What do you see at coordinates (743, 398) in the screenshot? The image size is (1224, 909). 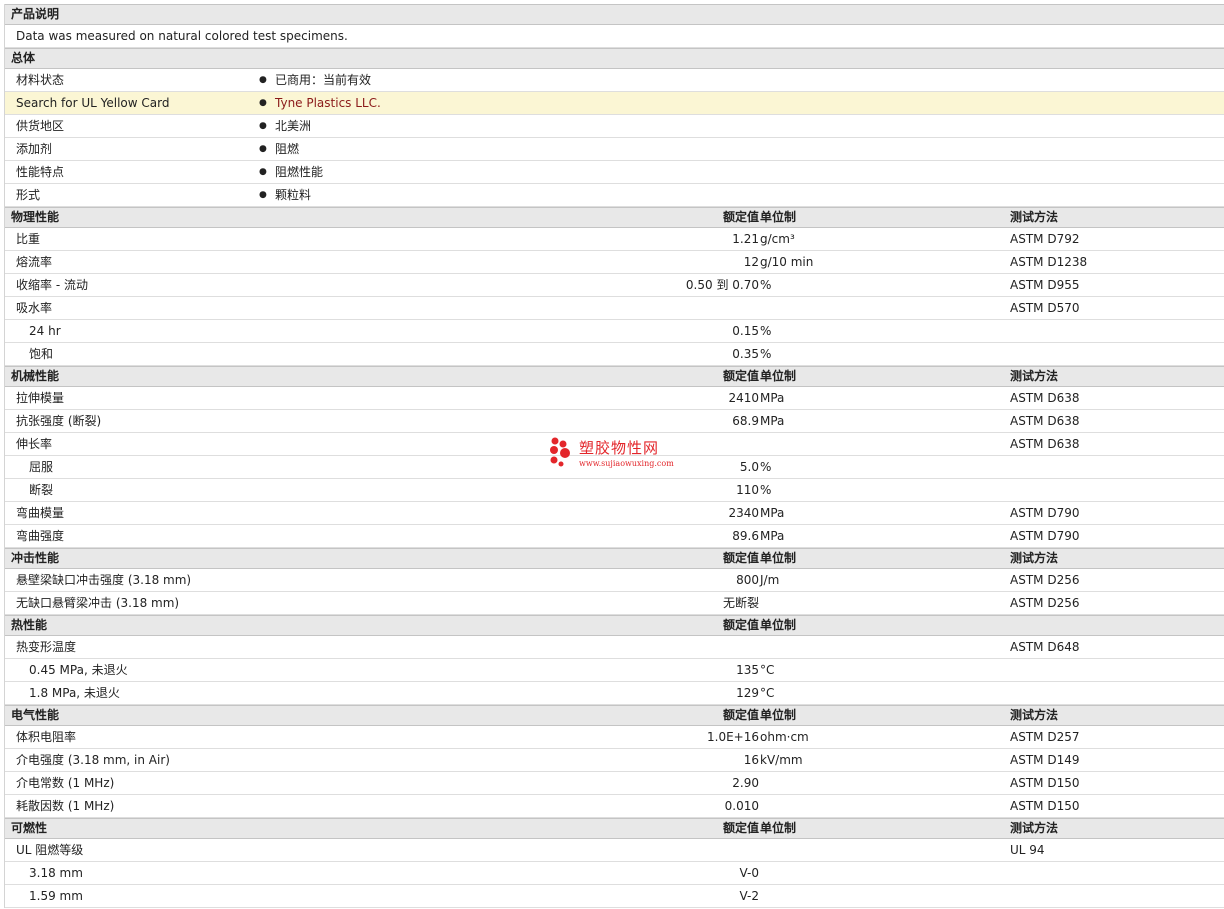 I see `property-value: 2410` at bounding box center [743, 398].